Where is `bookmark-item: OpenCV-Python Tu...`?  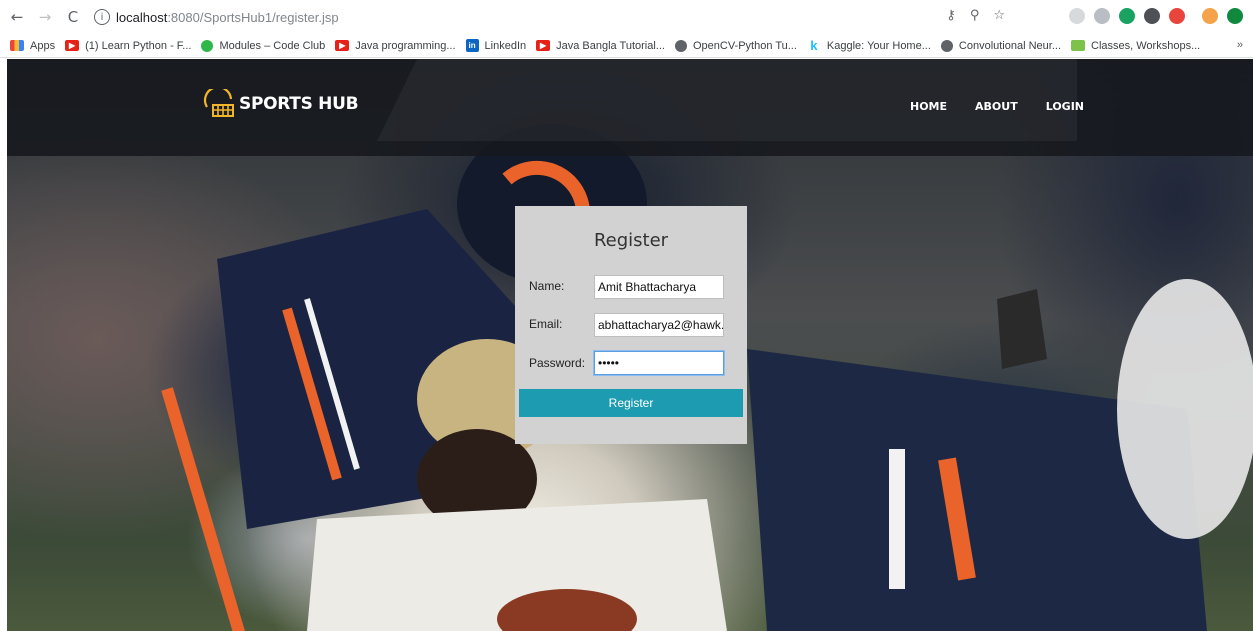 bookmark-item: OpenCV-Python Tu... is located at coordinates (735, 45).